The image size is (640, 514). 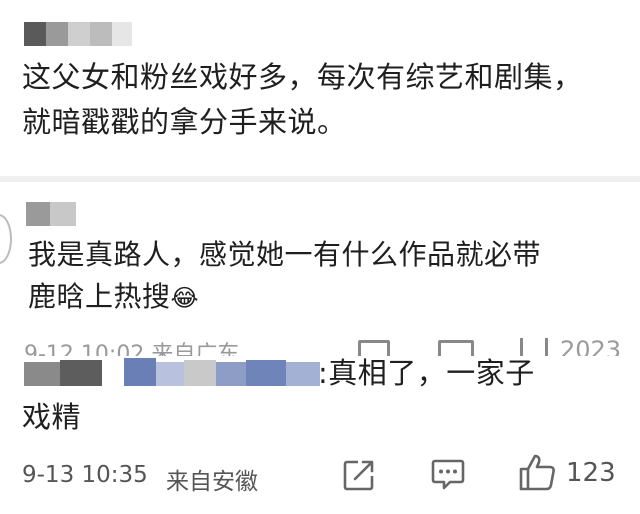 I want to click on reply-like-count: 123, so click(x=591, y=473).